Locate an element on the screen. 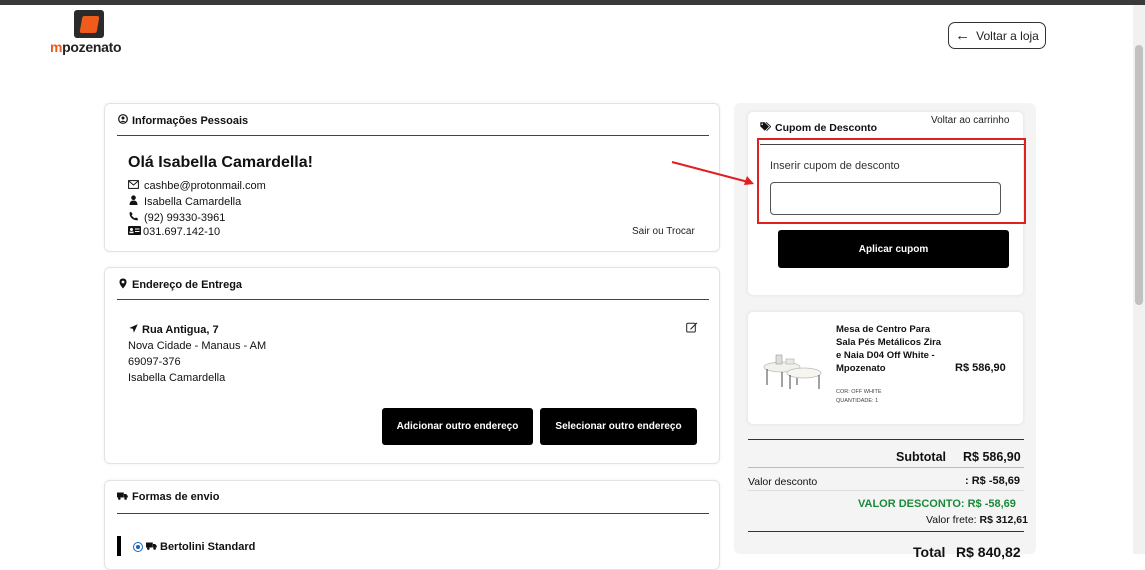 The height and width of the screenshot is (570, 1145). shipping-option-bertolini: Bertolini Standard is located at coordinates (194, 547).